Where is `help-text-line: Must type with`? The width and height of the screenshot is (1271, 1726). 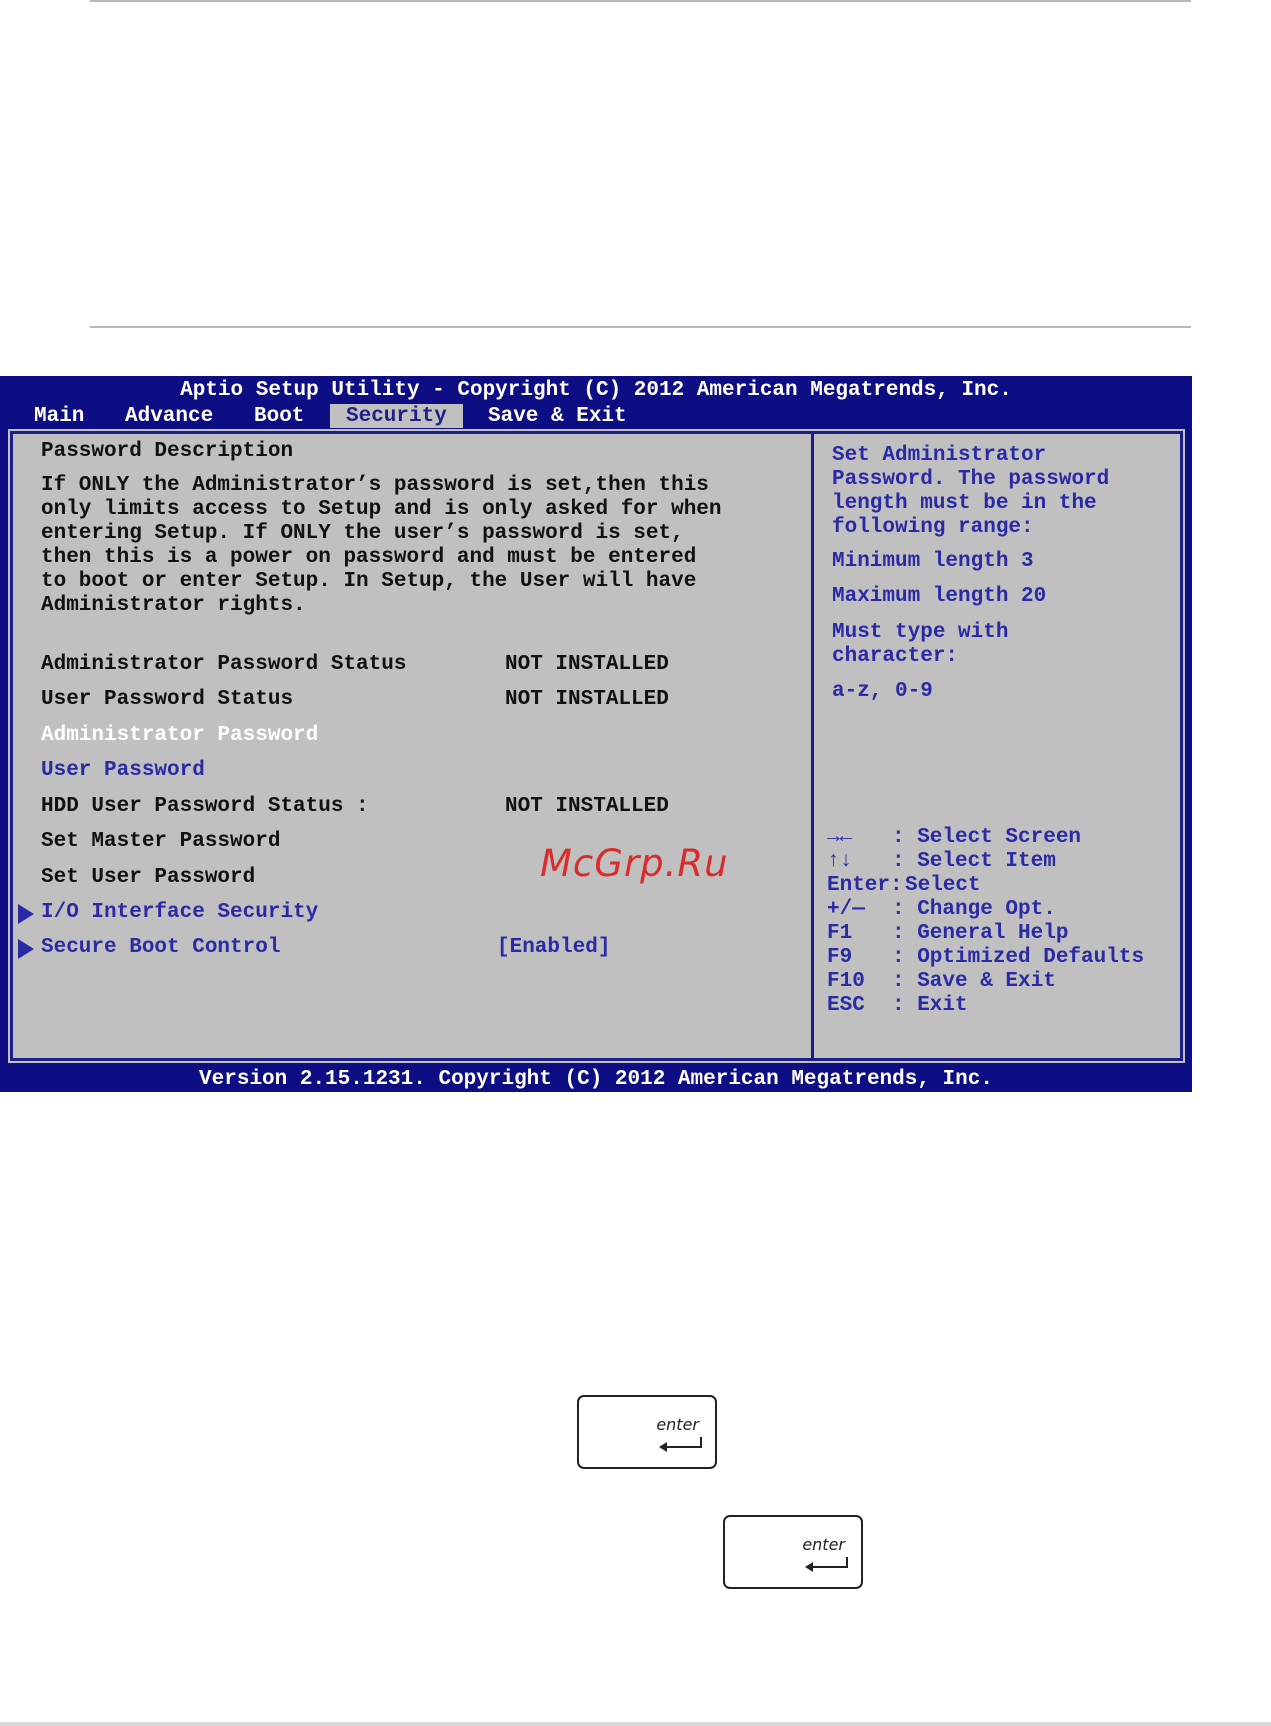
help-text-line: Must type with is located at coordinates (920, 632).